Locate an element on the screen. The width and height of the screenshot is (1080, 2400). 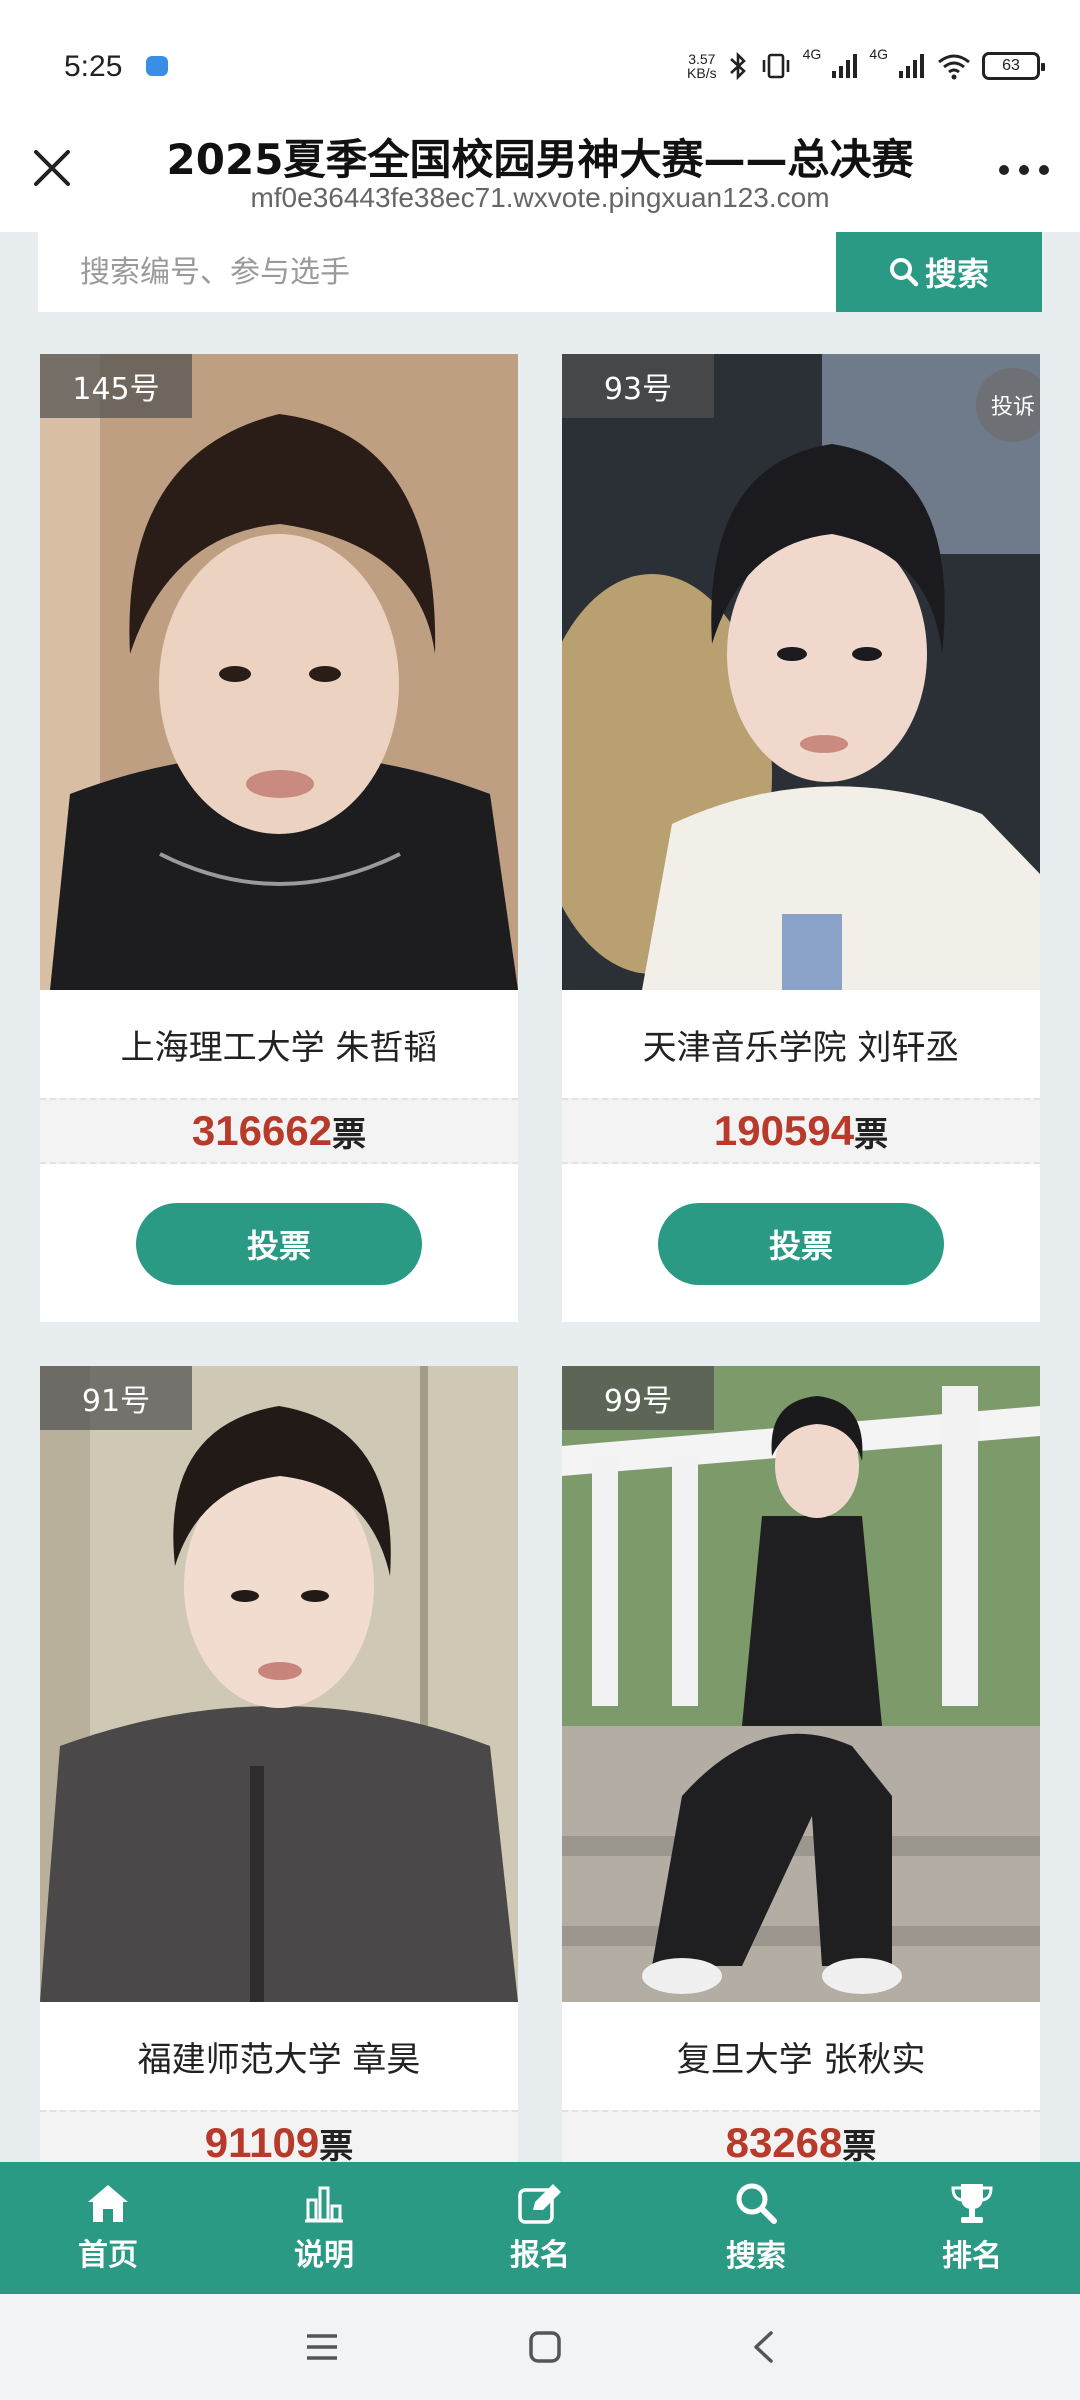
home-button-icon is located at coordinates (545, 2347).